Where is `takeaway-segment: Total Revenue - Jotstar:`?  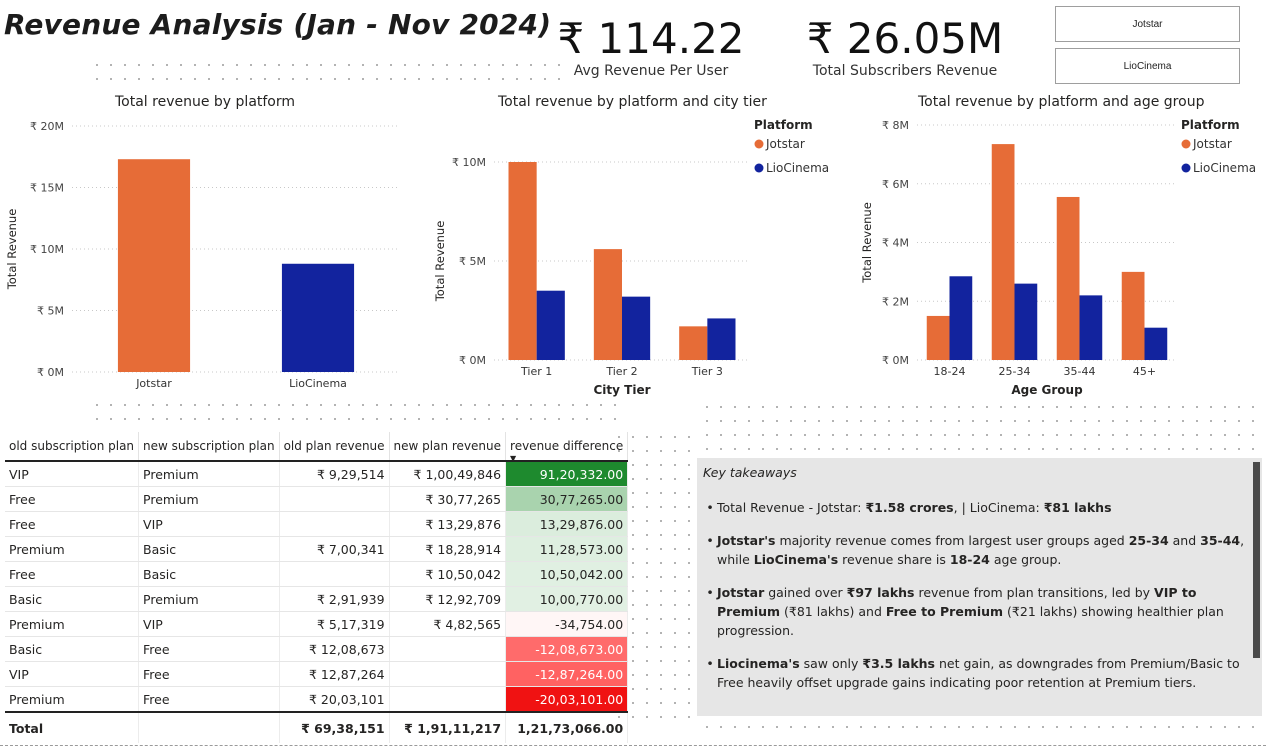 takeaway-segment: Total Revenue - Jotstar: is located at coordinates (791, 507).